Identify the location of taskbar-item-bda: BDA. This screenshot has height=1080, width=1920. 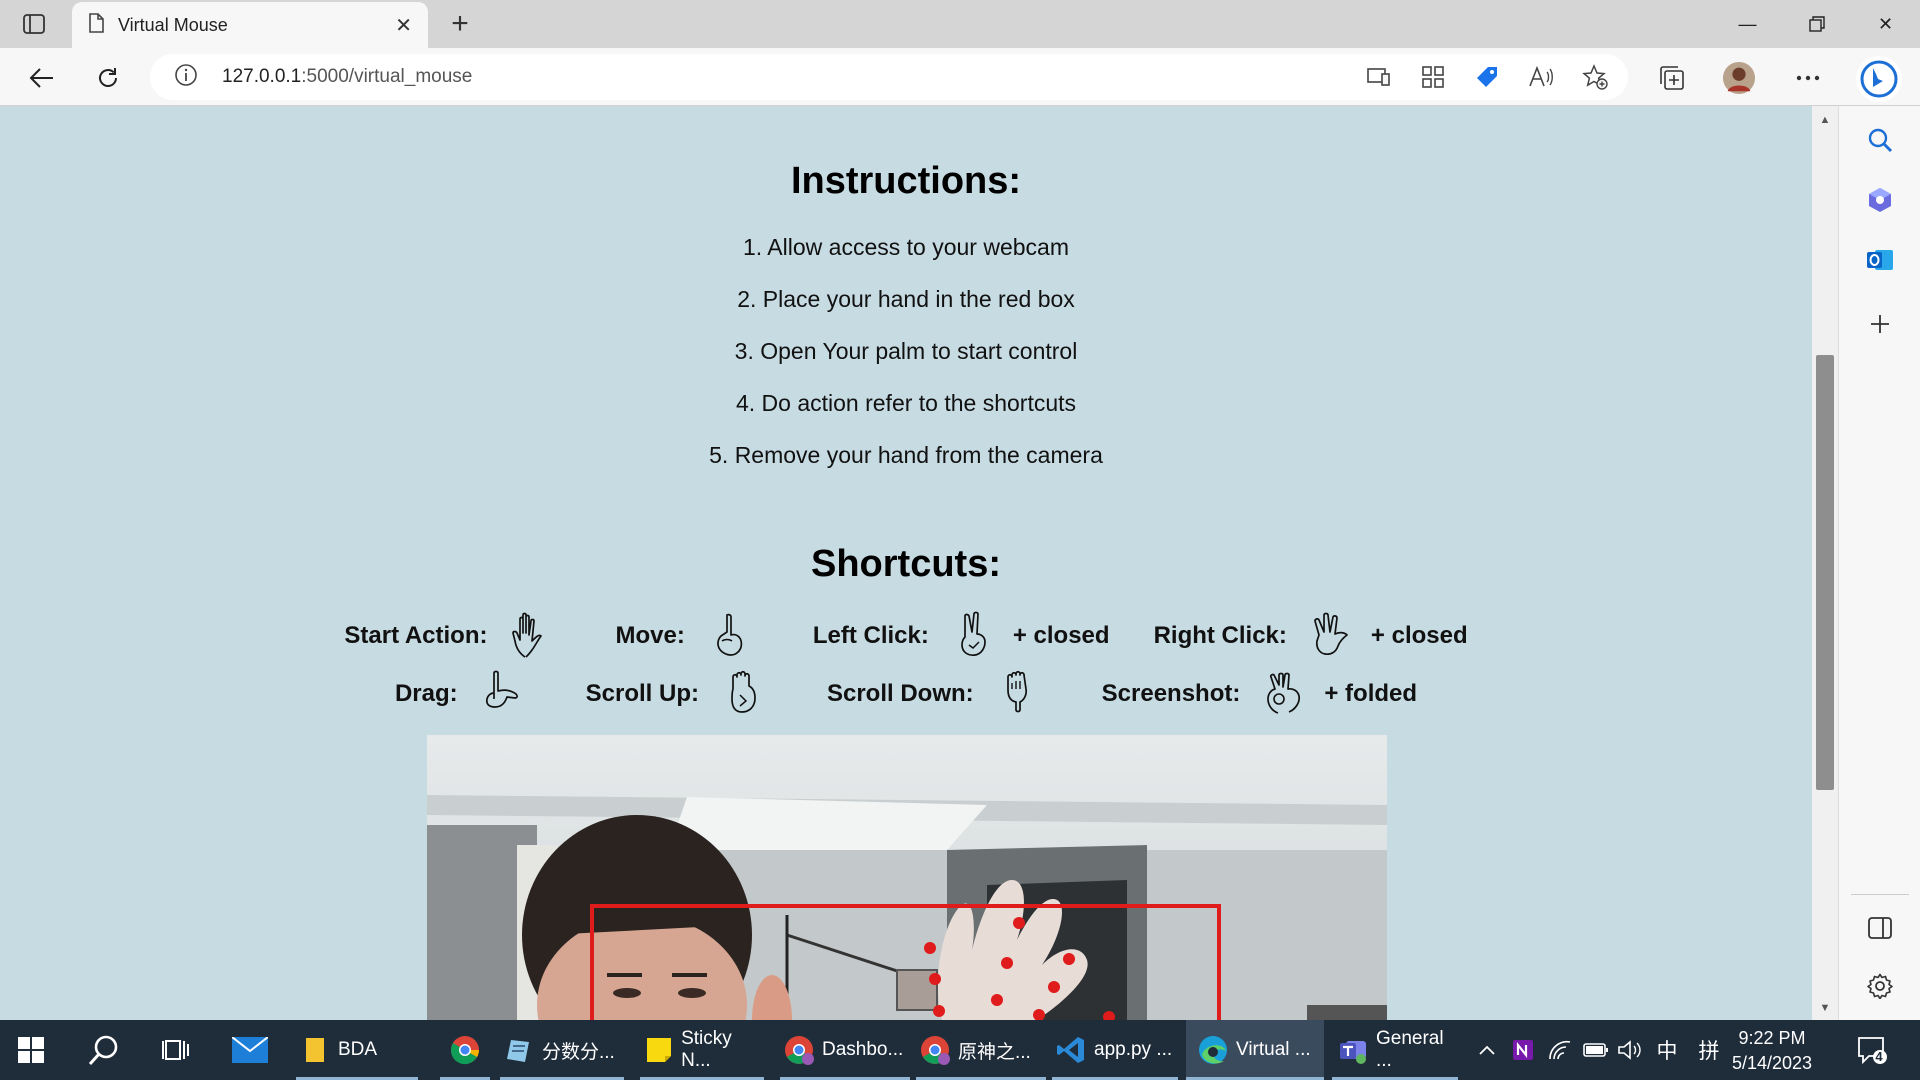
(357, 1050).